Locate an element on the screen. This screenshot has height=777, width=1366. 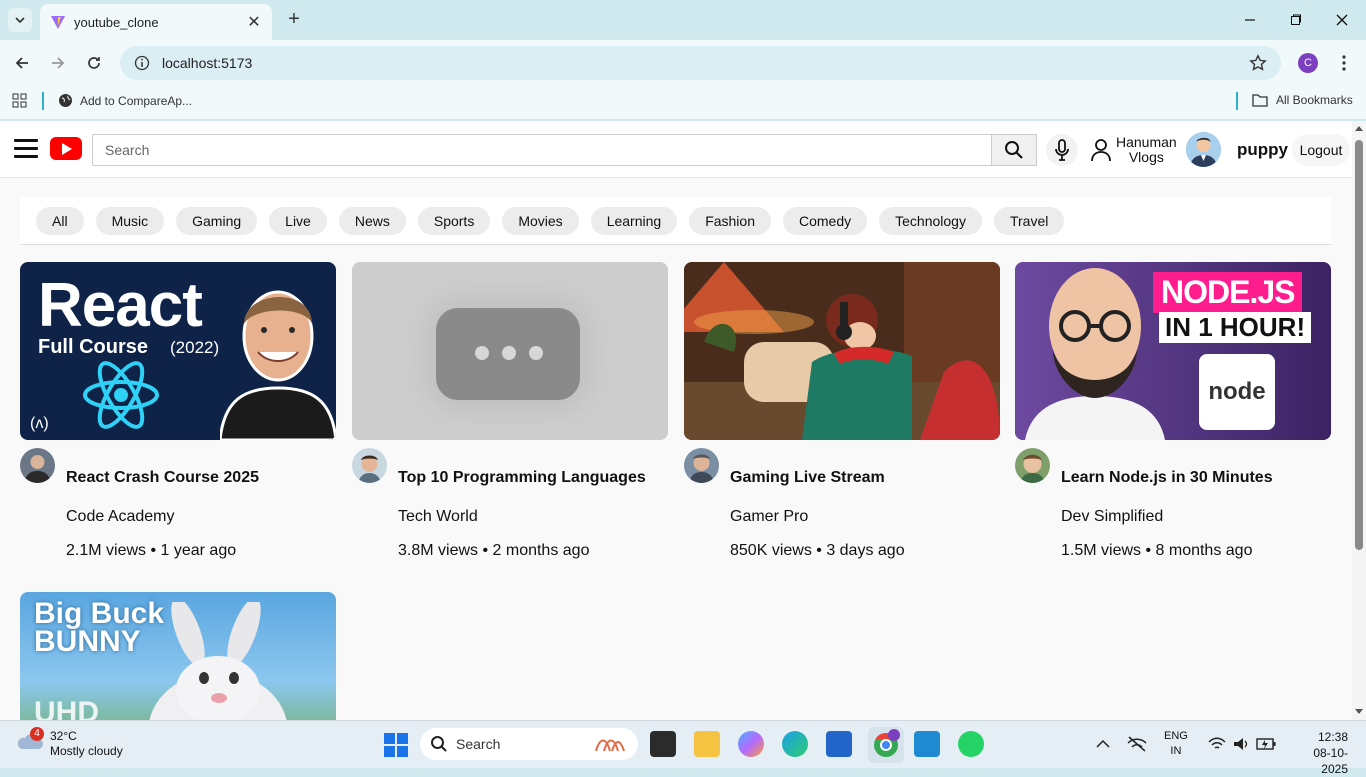
scroll-up-icon is located at coordinates (1359, 128).